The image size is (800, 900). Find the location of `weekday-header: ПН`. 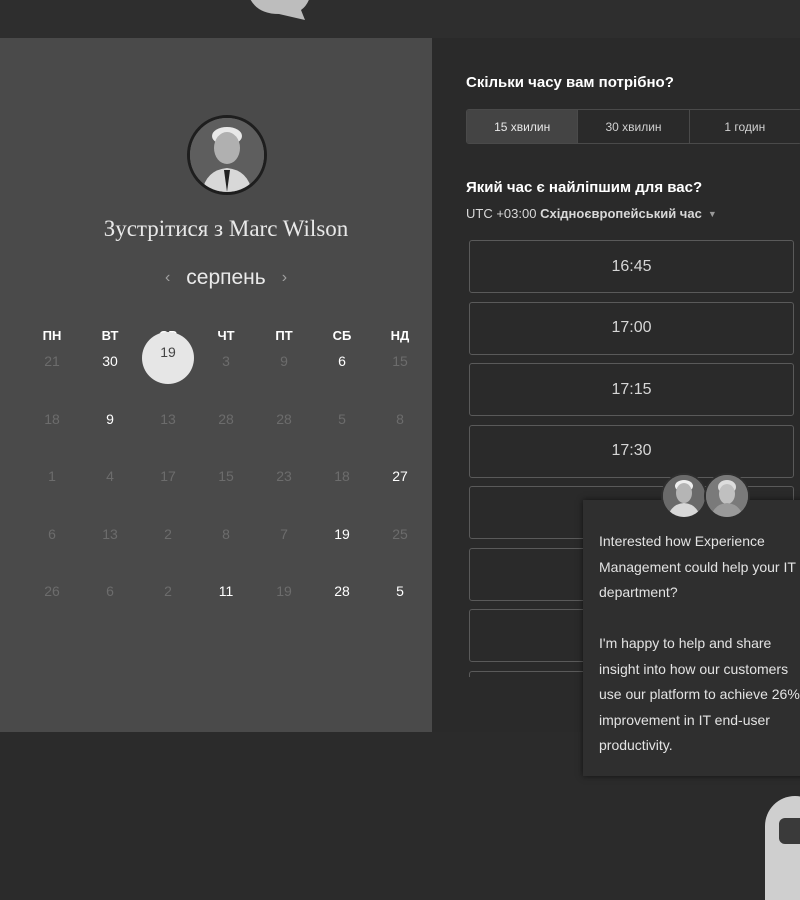

weekday-header: ПН is located at coordinates (52, 335).